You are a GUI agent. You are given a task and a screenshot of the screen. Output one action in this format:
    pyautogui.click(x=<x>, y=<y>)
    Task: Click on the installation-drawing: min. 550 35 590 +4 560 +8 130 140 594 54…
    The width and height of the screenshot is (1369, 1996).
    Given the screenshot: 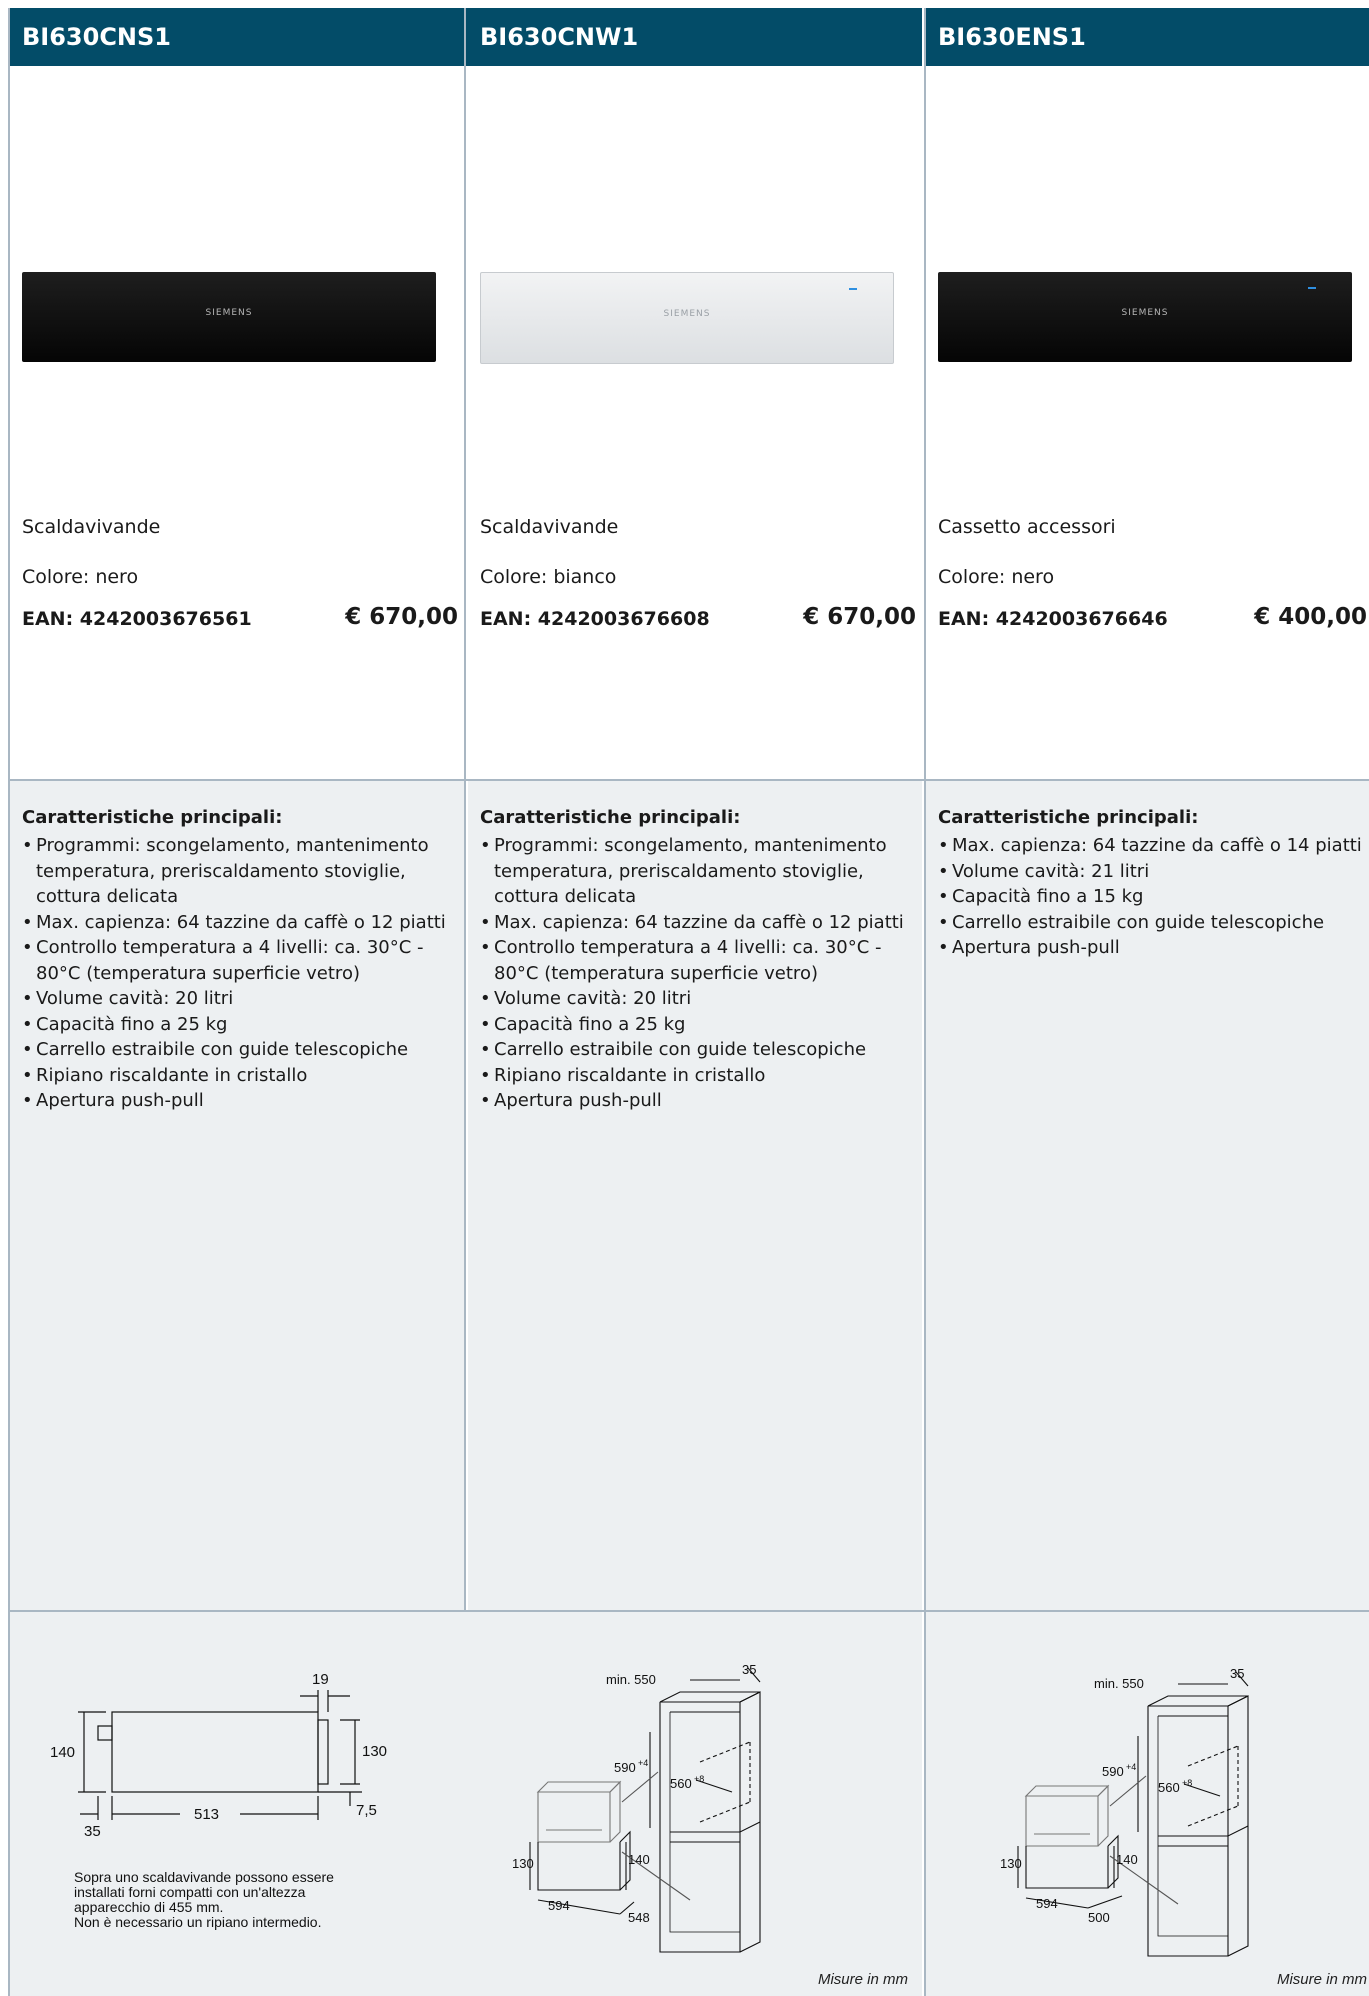 What is the action you would take?
    pyautogui.click(x=636, y=1807)
    